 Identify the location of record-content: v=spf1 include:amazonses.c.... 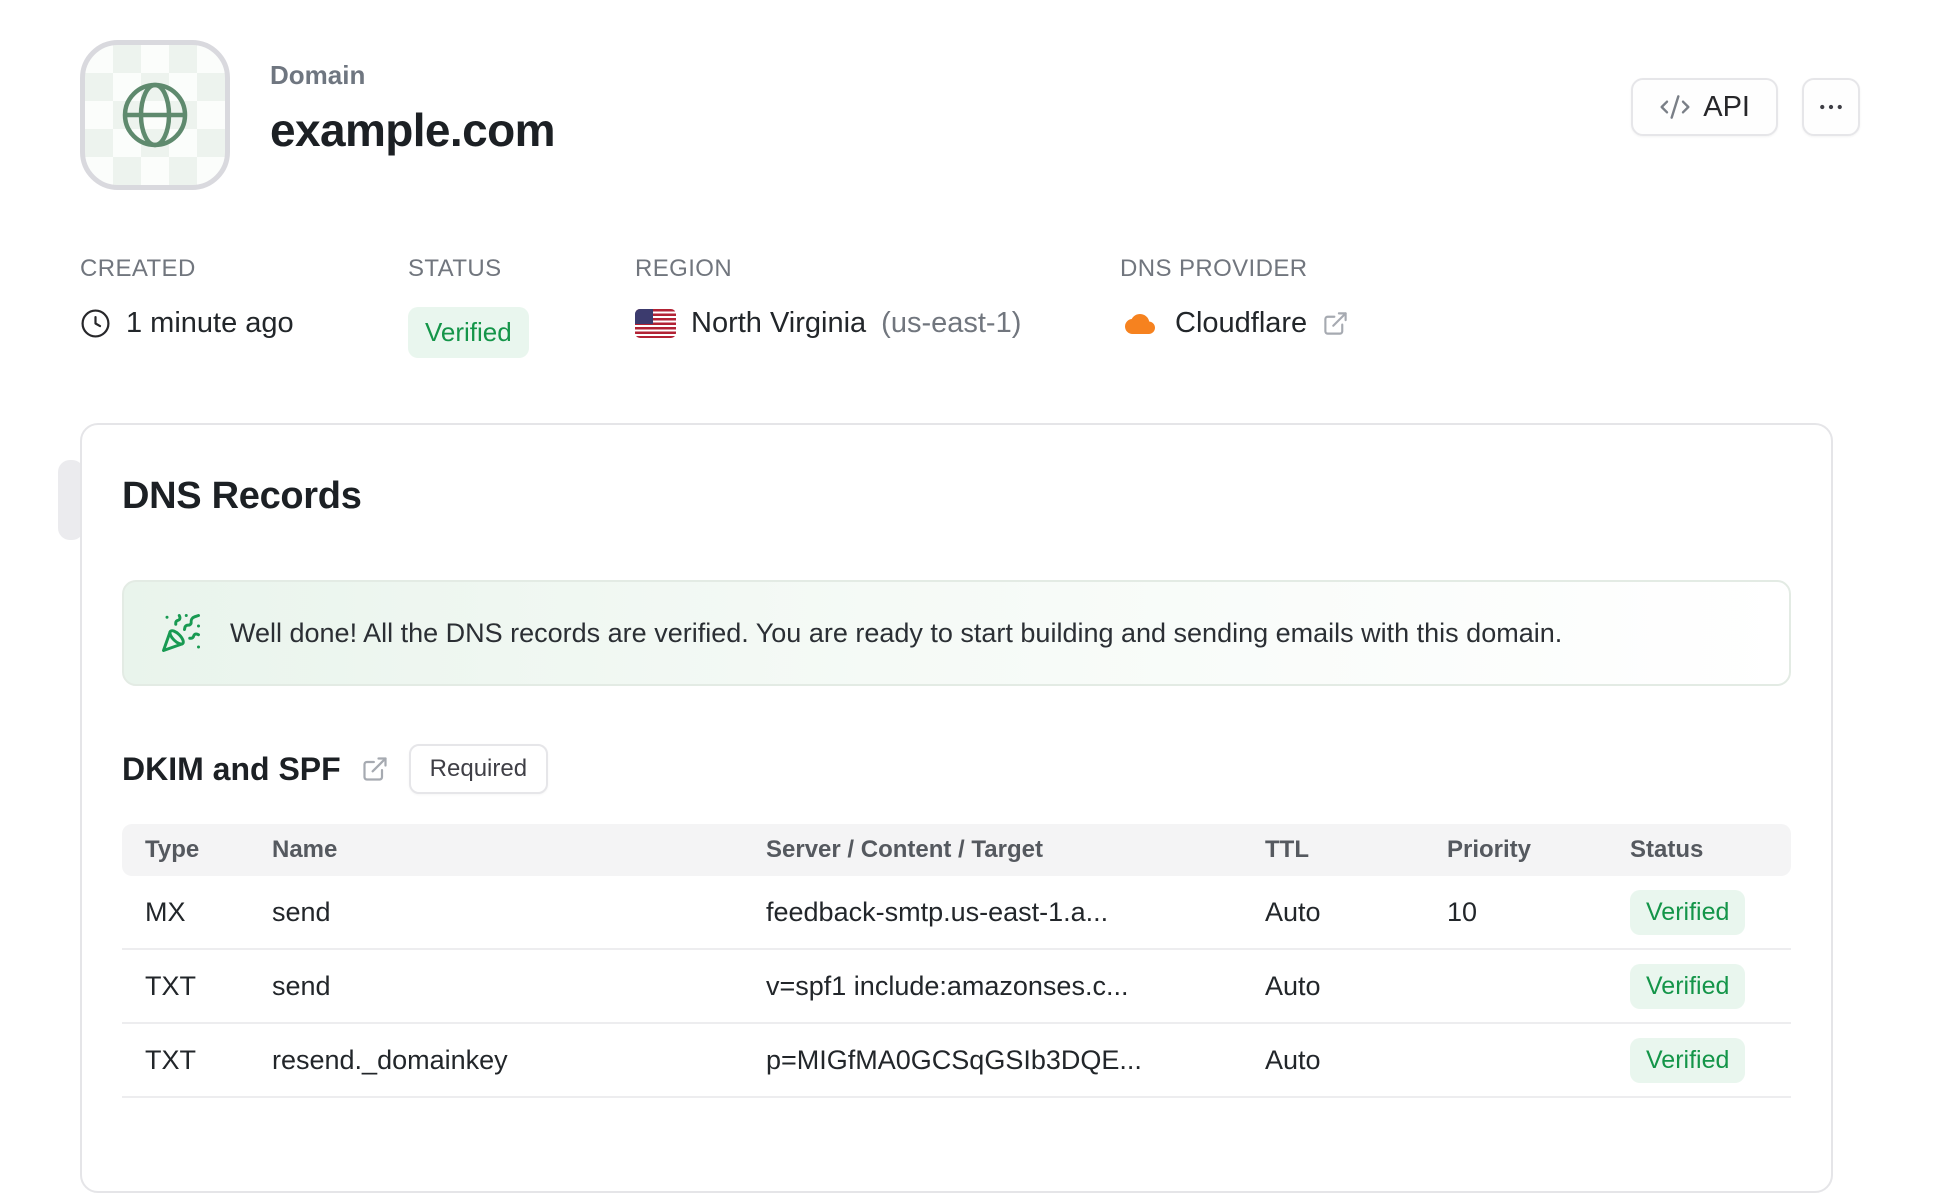
(947, 985).